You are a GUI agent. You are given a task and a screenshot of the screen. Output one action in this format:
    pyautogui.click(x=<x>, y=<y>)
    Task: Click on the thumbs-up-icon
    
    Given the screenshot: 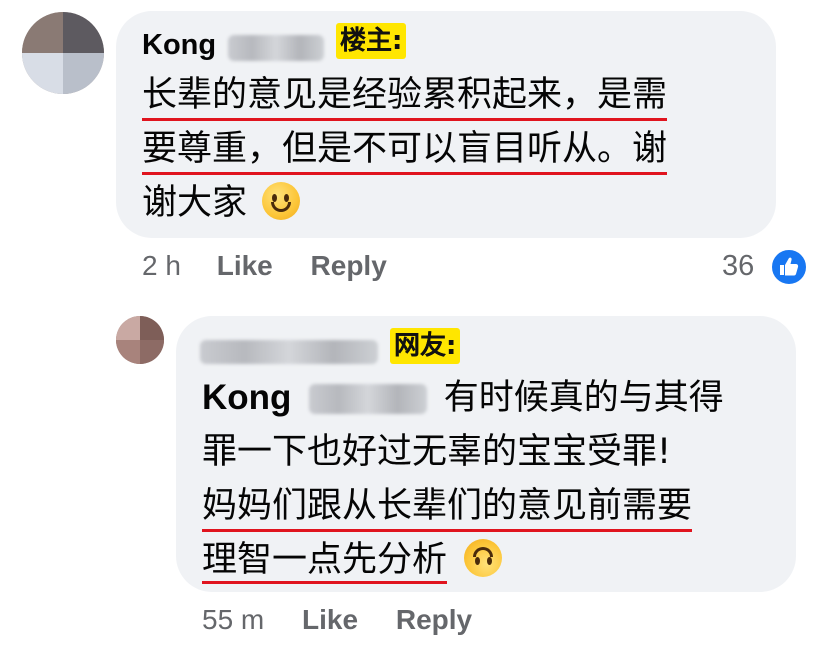 What is the action you would take?
    pyautogui.click(x=789, y=267)
    